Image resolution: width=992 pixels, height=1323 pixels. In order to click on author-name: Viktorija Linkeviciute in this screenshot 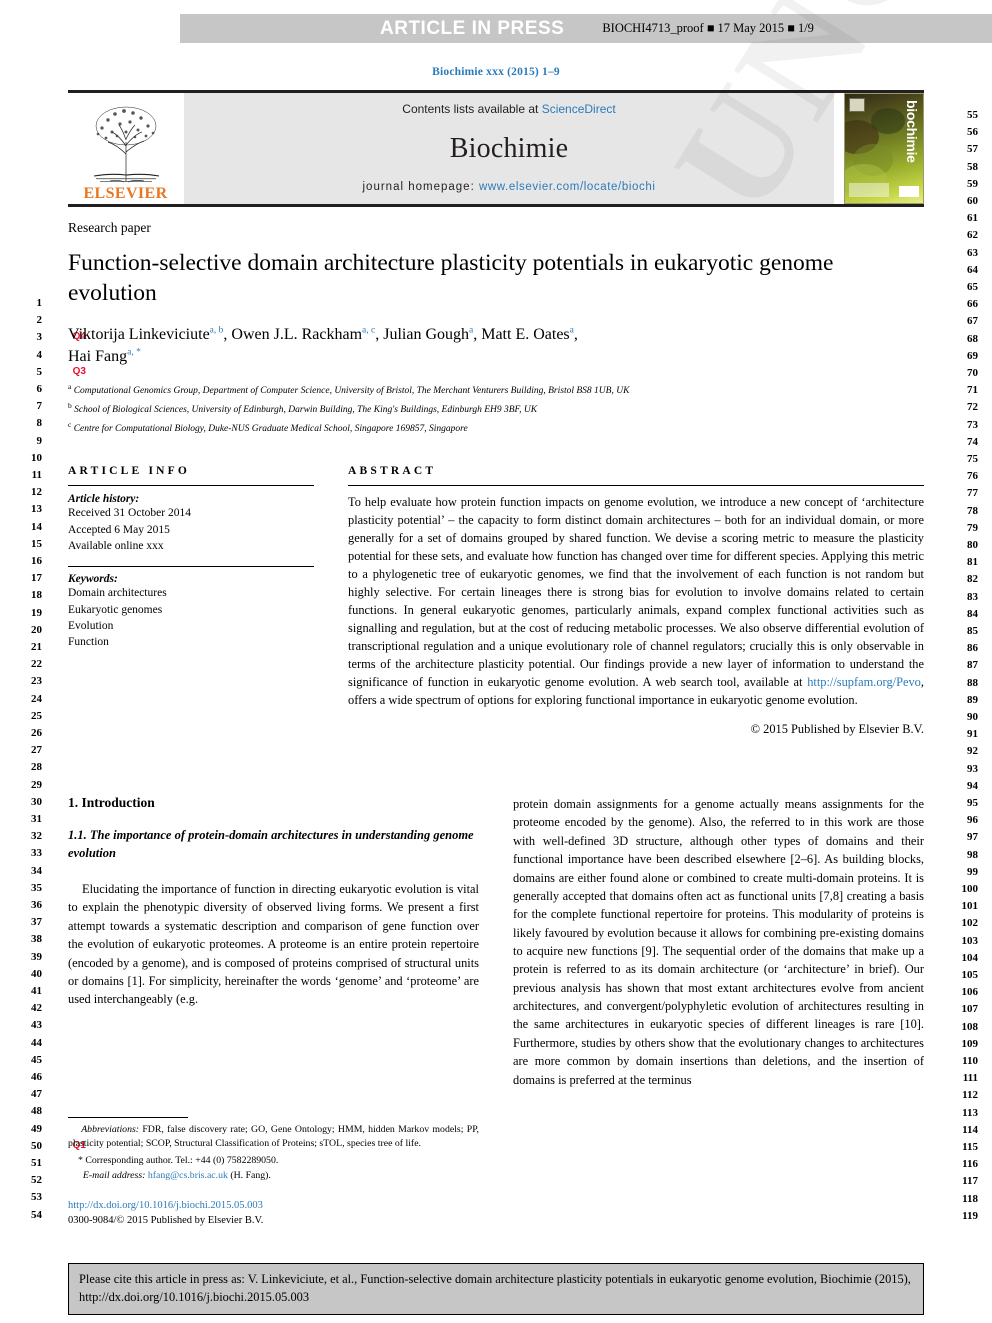, I will do `click(139, 335)`.